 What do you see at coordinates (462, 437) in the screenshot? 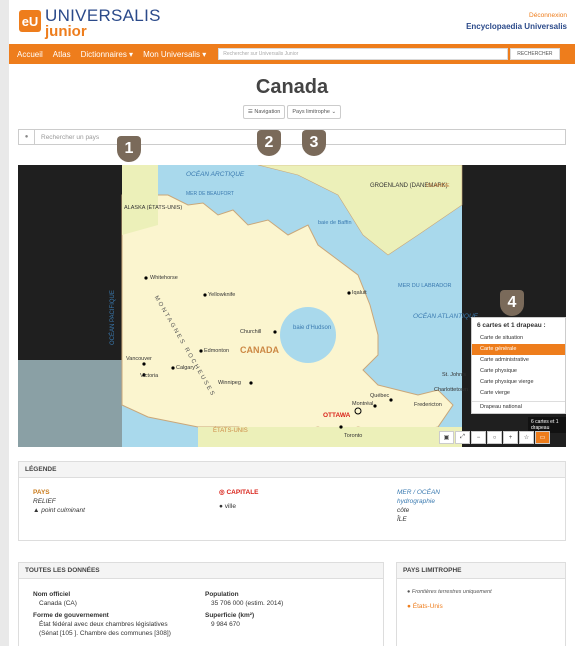
I see `fullscreen-icon: ⤢` at bounding box center [462, 437].